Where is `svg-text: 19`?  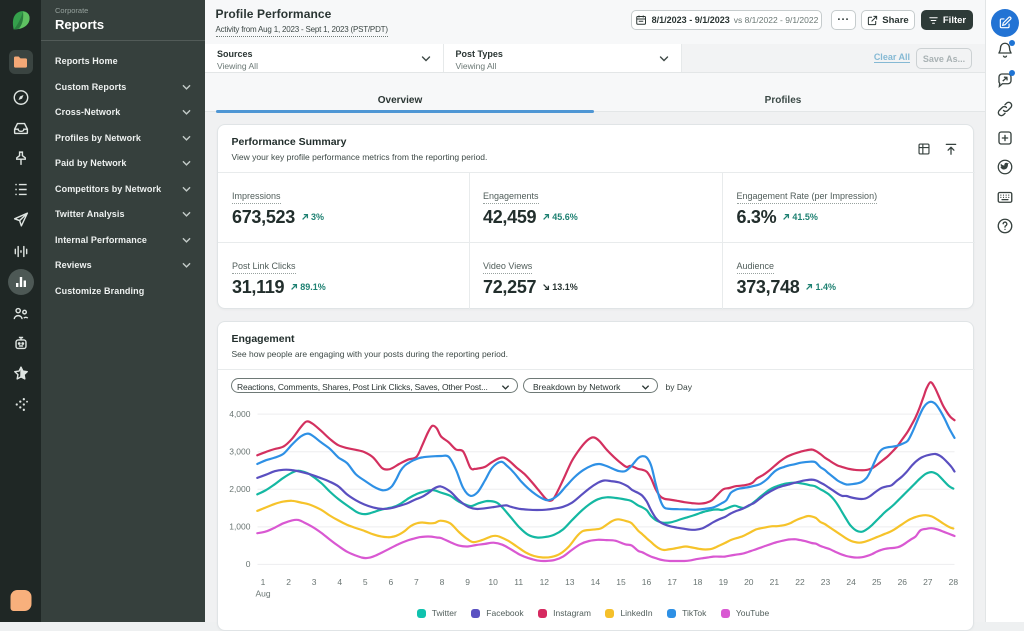 svg-text: 19 is located at coordinates (723, 582).